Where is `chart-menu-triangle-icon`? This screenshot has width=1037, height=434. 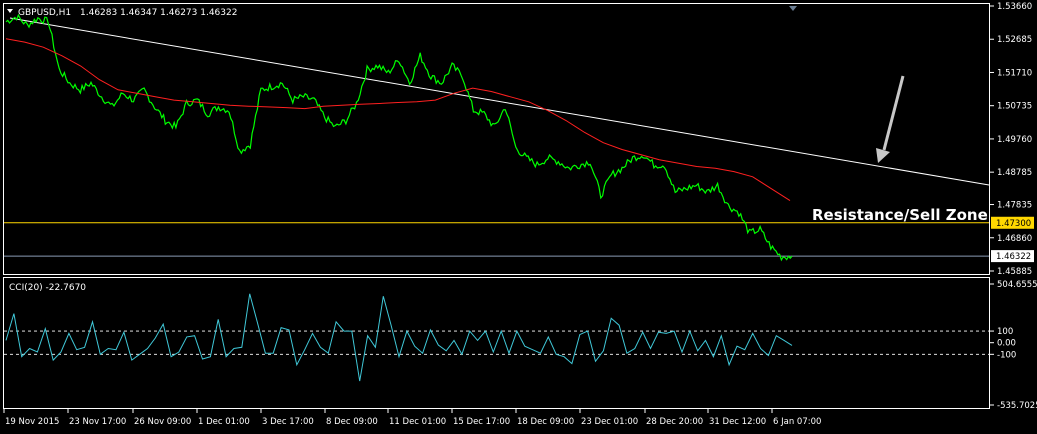 chart-menu-triangle-icon is located at coordinates (10, 11).